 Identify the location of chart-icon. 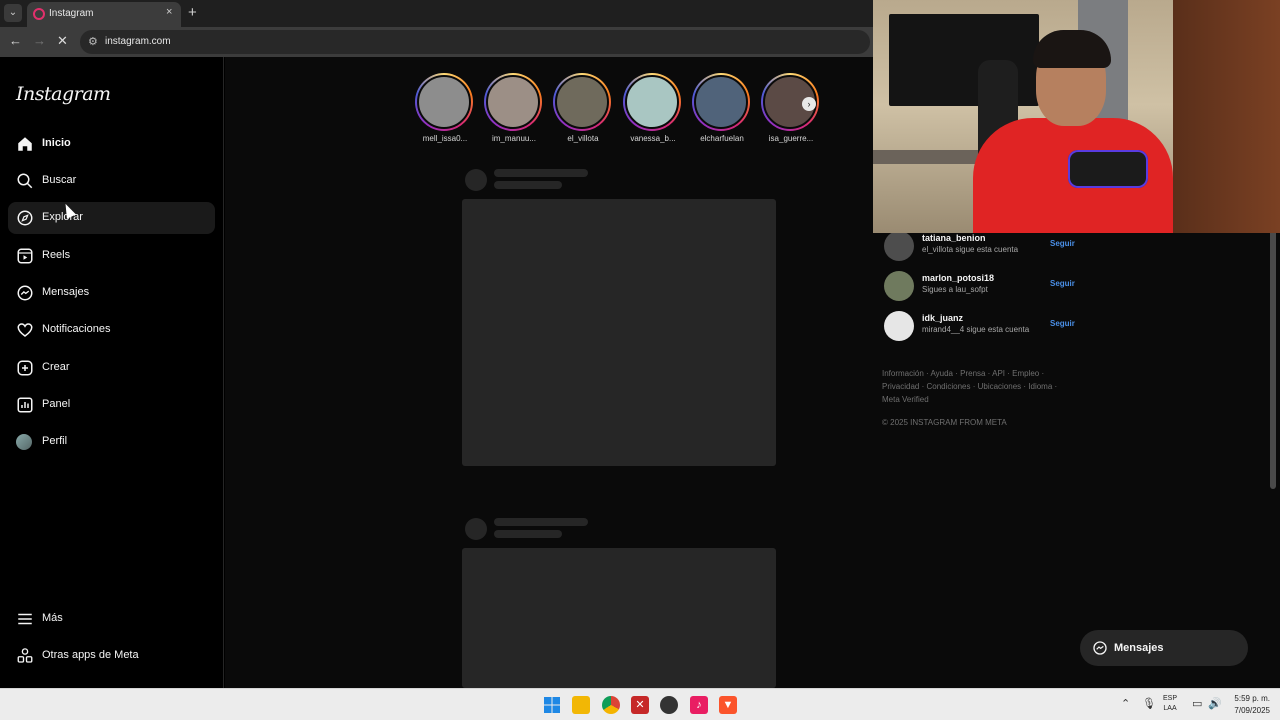
(25, 405).